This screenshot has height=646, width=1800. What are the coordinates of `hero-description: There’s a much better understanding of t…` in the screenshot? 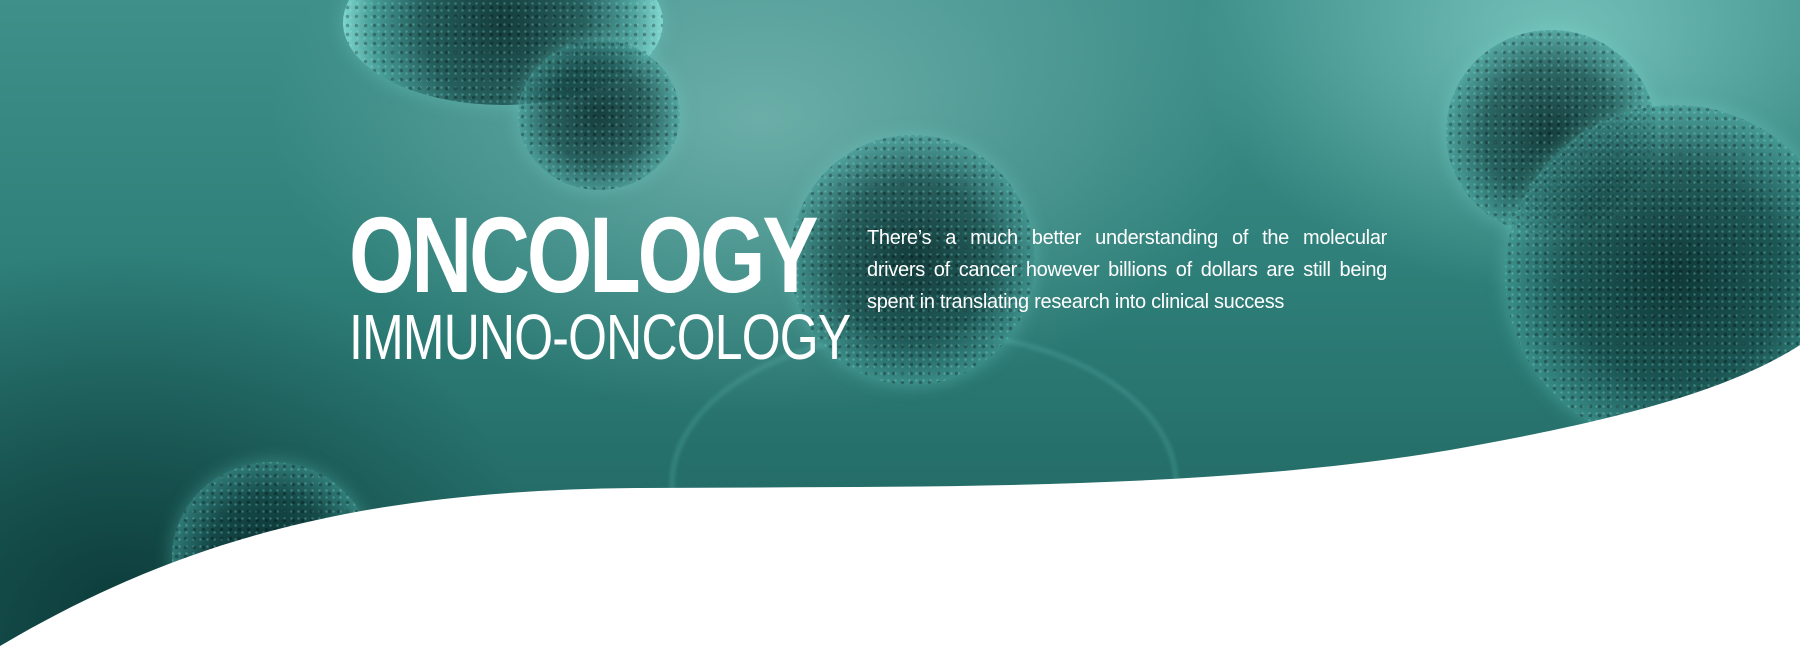 It's located at (1127, 270).